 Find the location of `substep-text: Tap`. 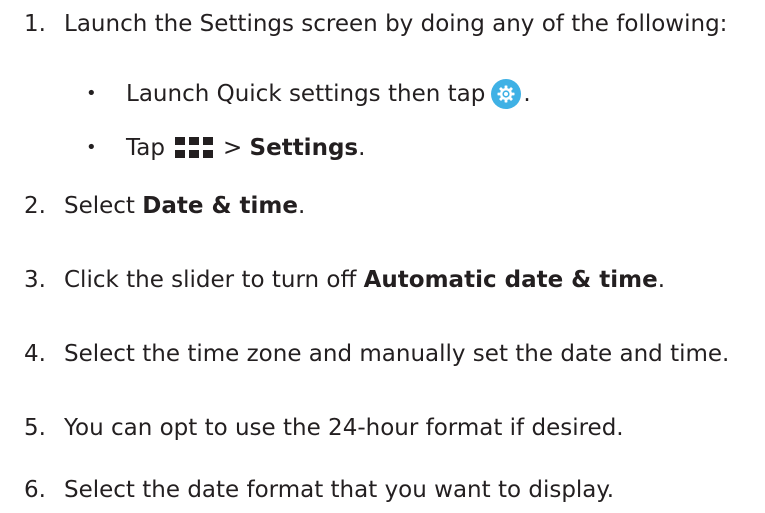

substep-text: Tap is located at coordinates (145, 148).